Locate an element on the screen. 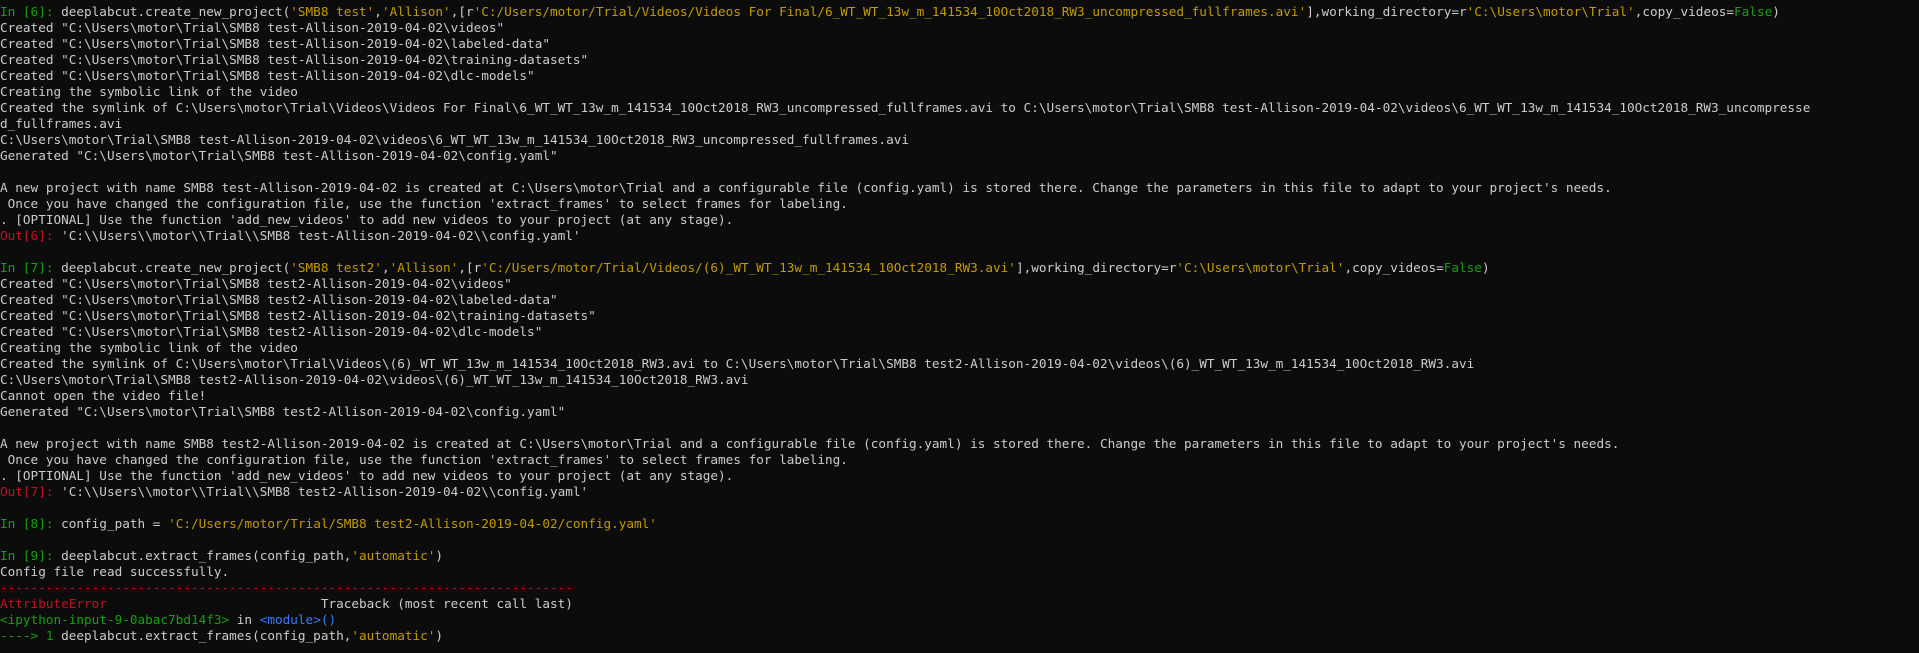  terminal-text-segment: AttributeError is located at coordinates (53, 603).